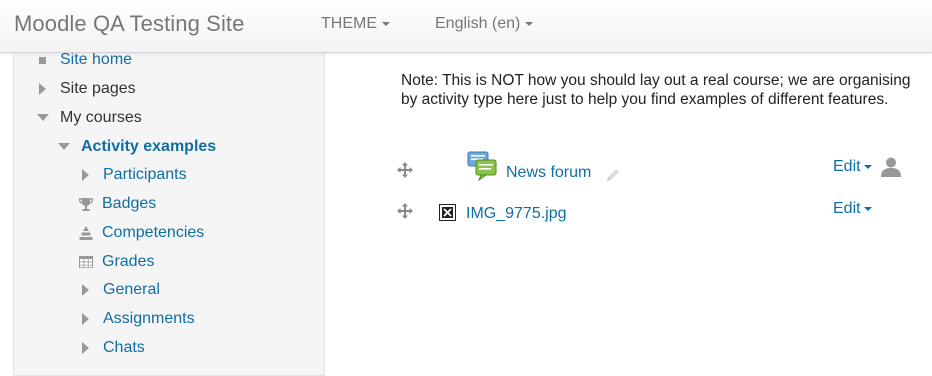  What do you see at coordinates (43, 60) in the screenshot?
I see `bullet-icon` at bounding box center [43, 60].